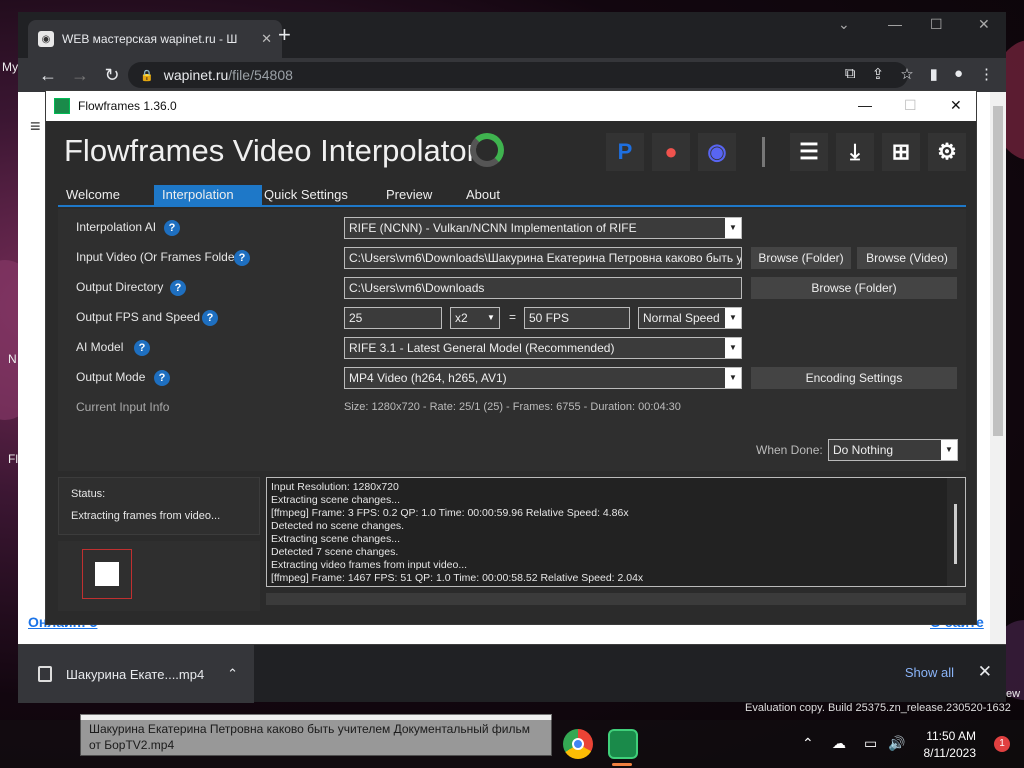  What do you see at coordinates (543, 378) in the screenshot?
I see `output-mode-select: MP4 Video (h264, h265, AV1) ▼` at bounding box center [543, 378].